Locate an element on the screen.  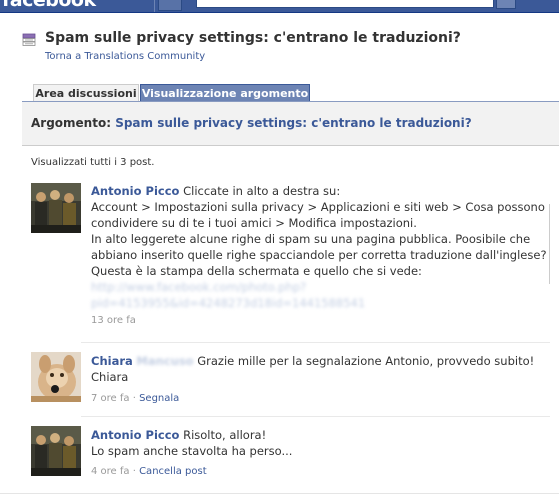
post-timestamp: 4 ore fa is located at coordinates (110, 471).